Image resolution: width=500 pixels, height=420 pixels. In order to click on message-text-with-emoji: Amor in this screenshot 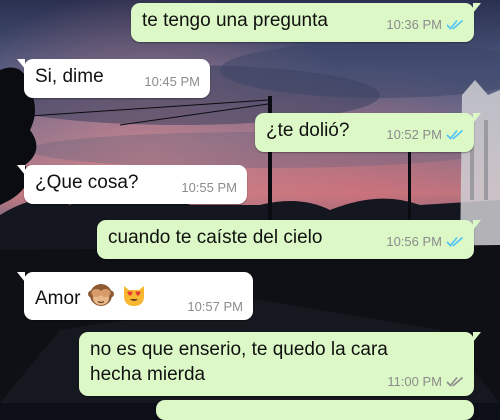, I will do `click(91, 296)`.